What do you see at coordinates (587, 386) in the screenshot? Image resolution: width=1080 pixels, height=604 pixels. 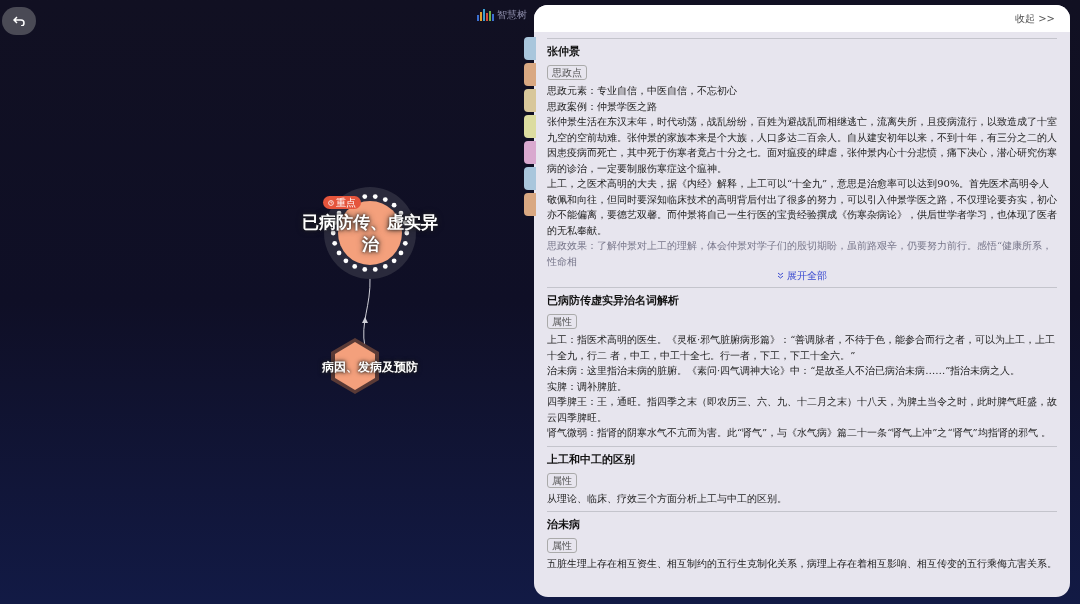 I see `paragraph: 实脾：调补脾脏。` at bounding box center [587, 386].